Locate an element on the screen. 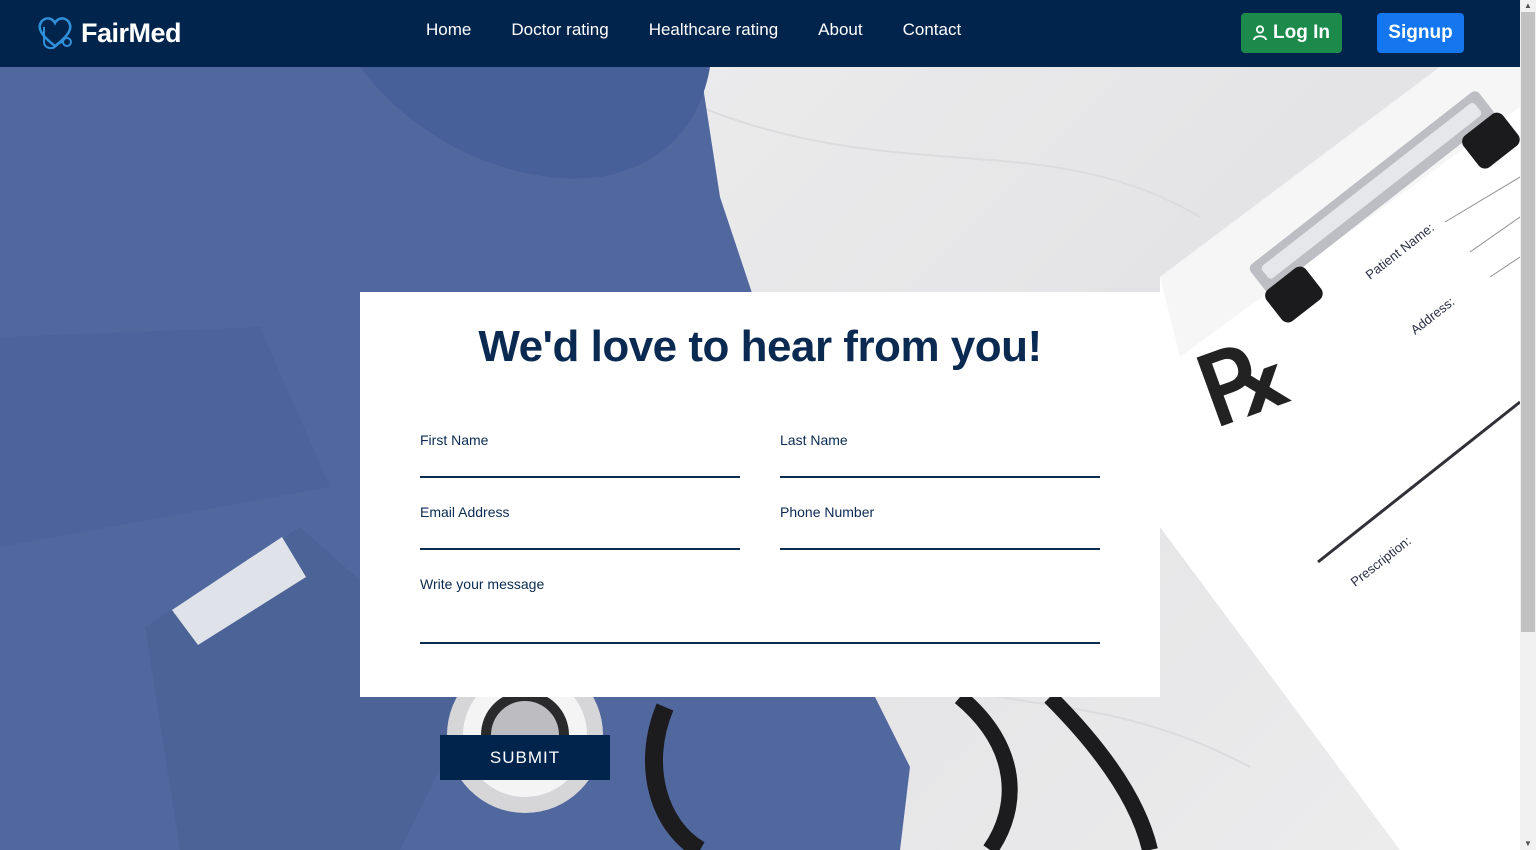  nav-link-home: Home is located at coordinates (448, 30).